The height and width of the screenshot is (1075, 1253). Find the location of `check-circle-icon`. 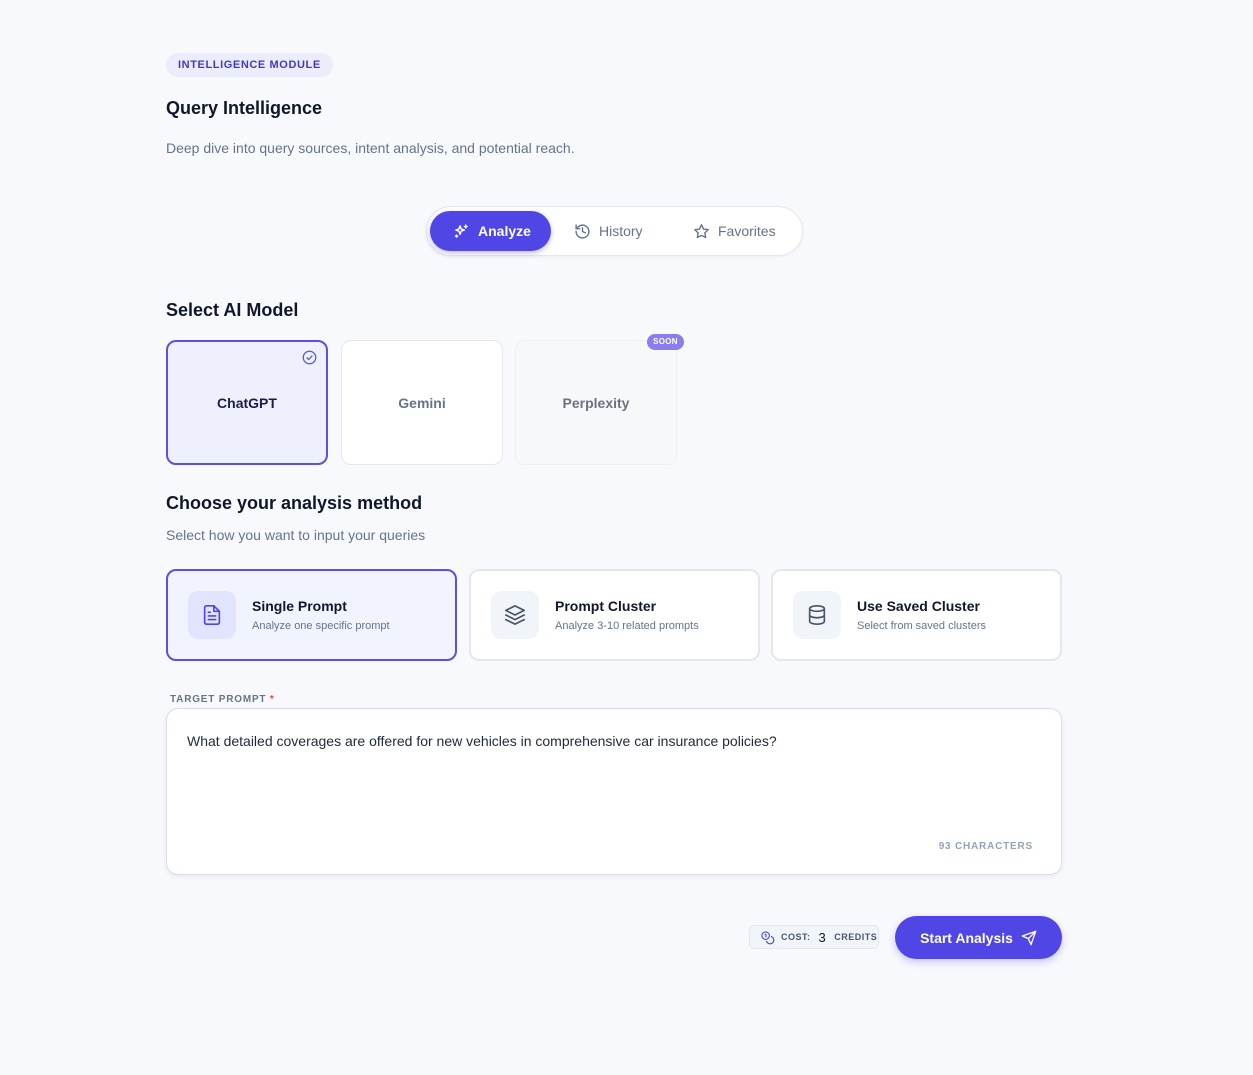

check-circle-icon is located at coordinates (309, 357).